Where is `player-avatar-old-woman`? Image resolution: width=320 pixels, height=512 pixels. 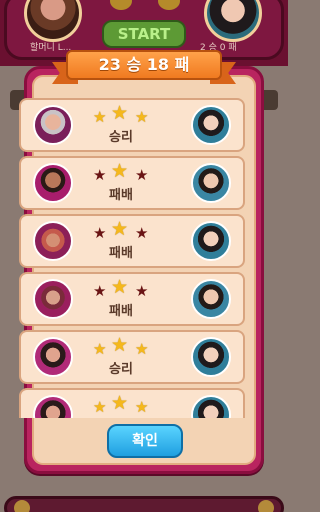
player-avatar-old-woman is located at coordinates (53, 125).